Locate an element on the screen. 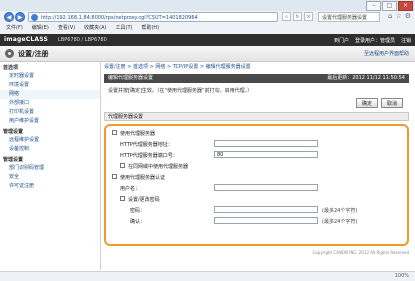 The image size is (415, 281). tab-label: 设置代理服务器设置 is located at coordinates (345, 18).